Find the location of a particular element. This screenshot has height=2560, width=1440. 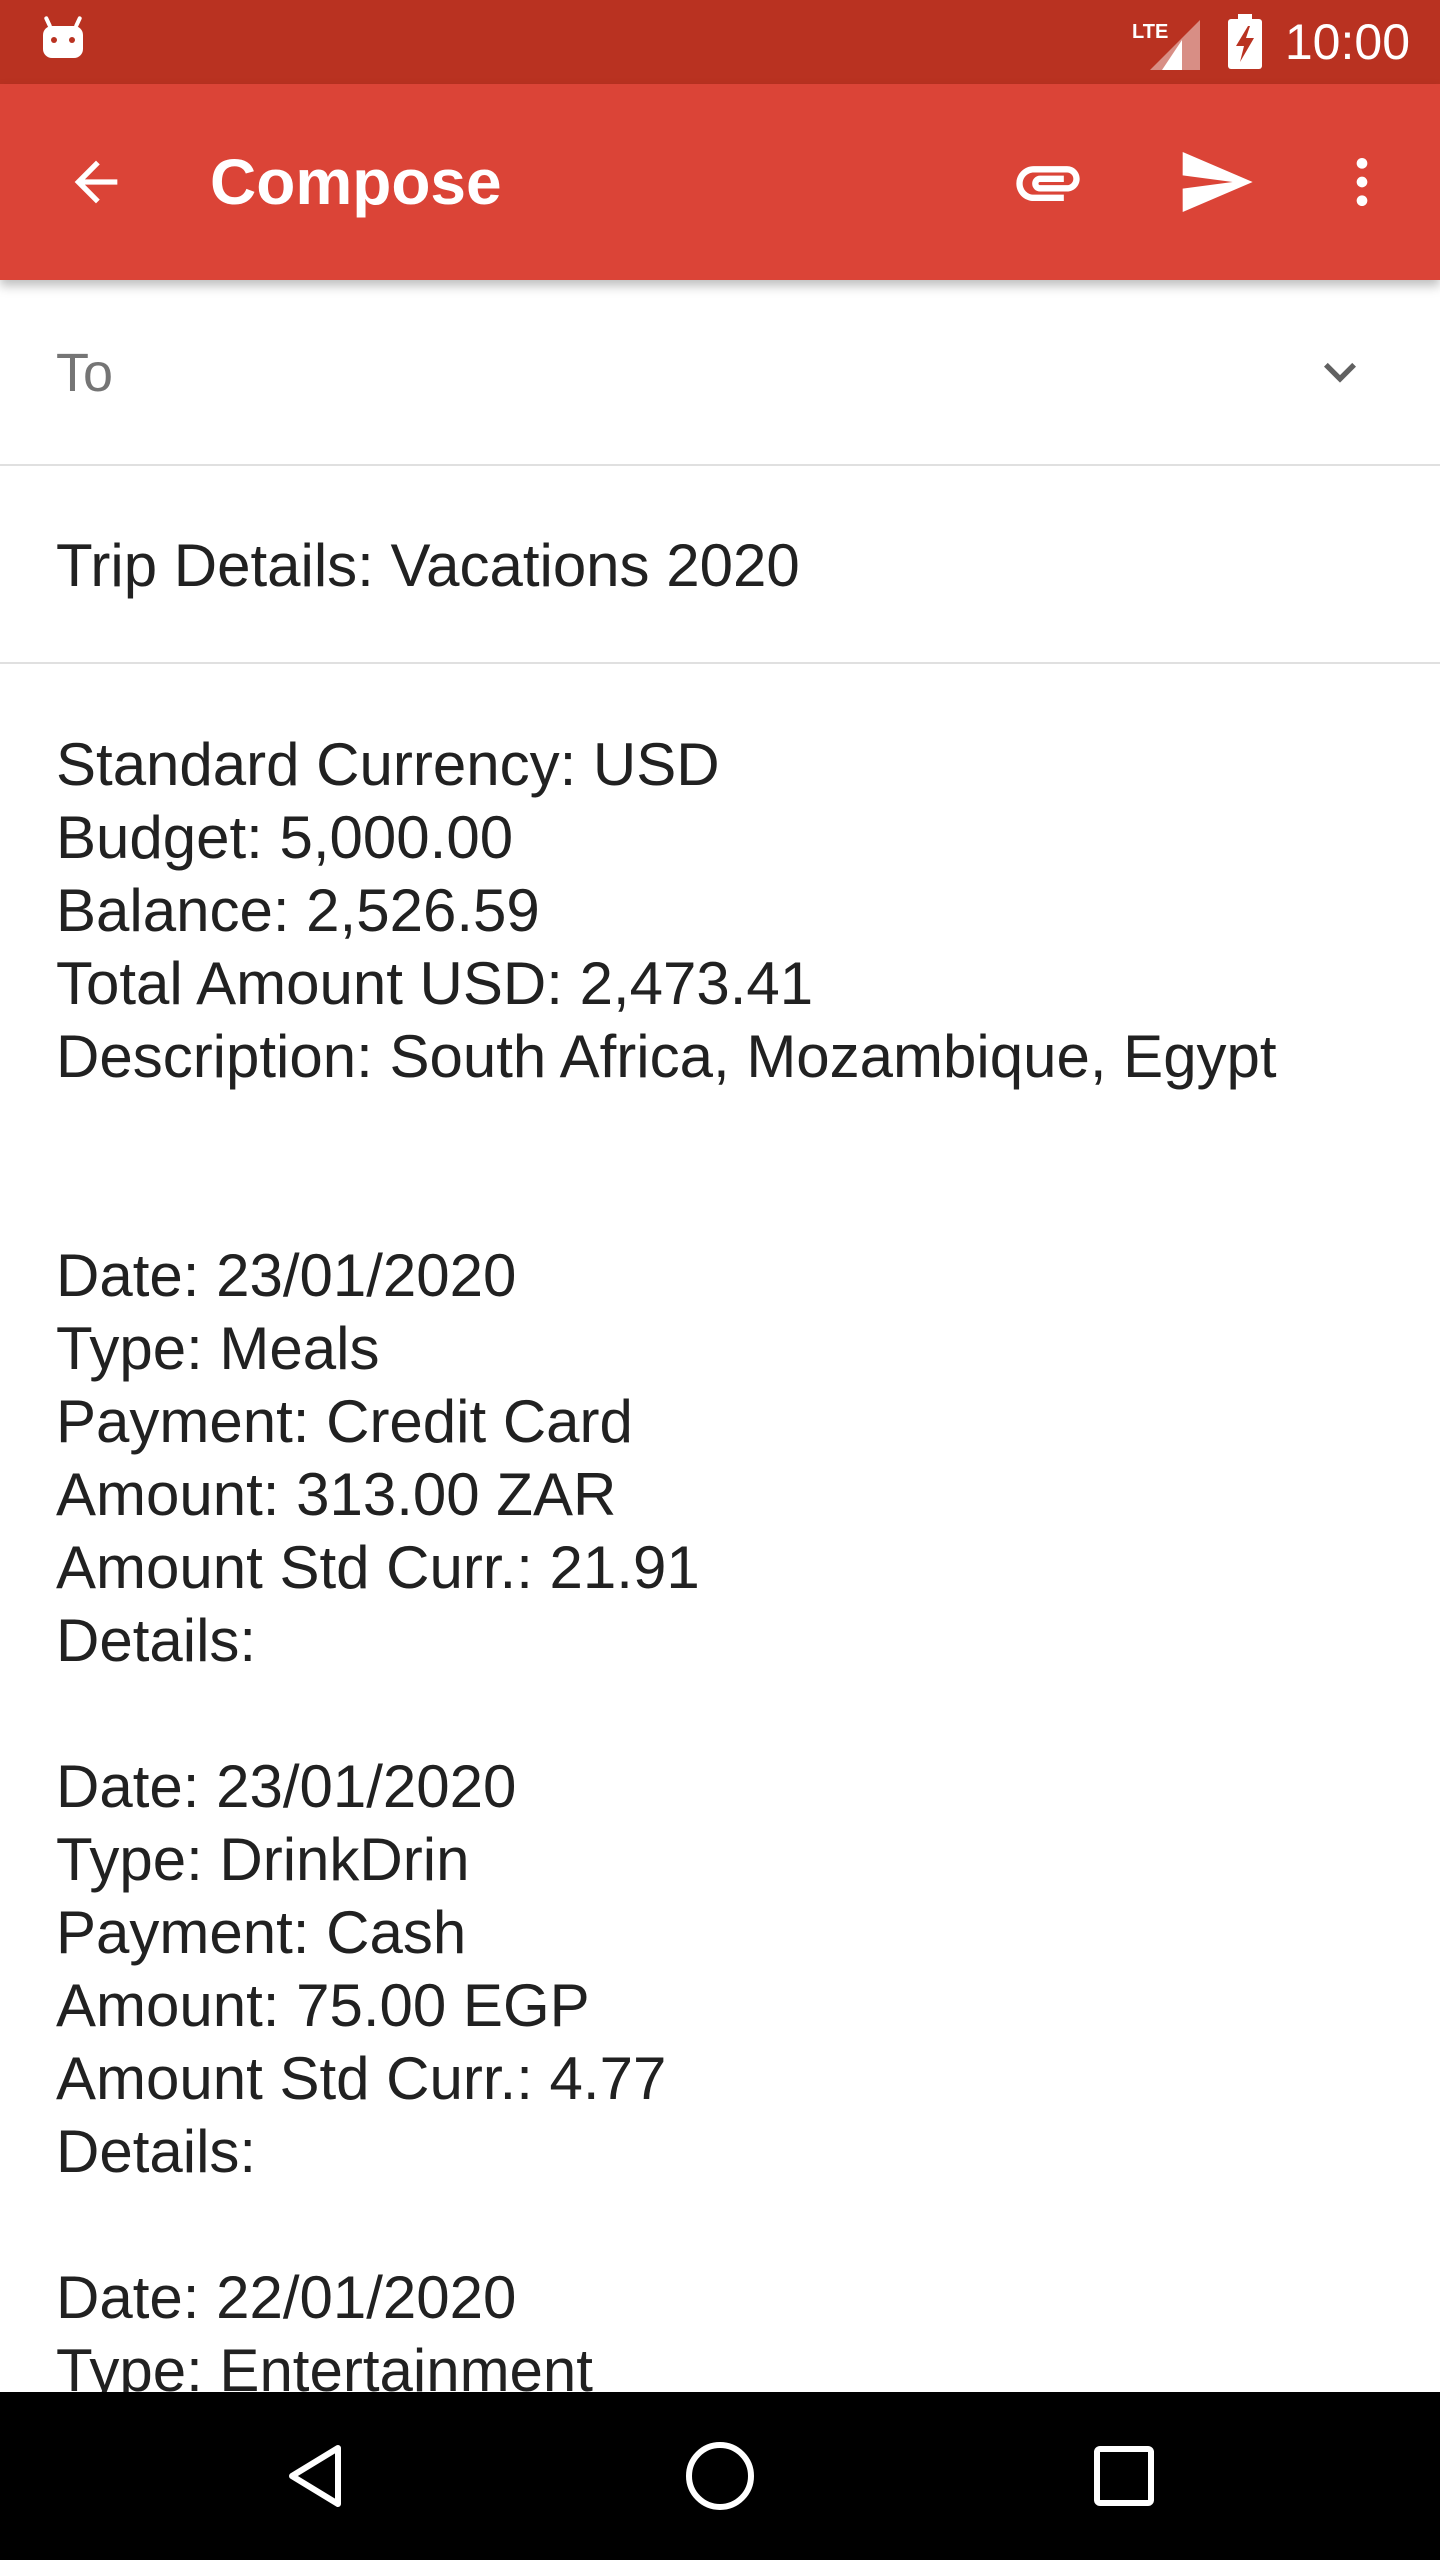

back-button is located at coordinates (96, 182).